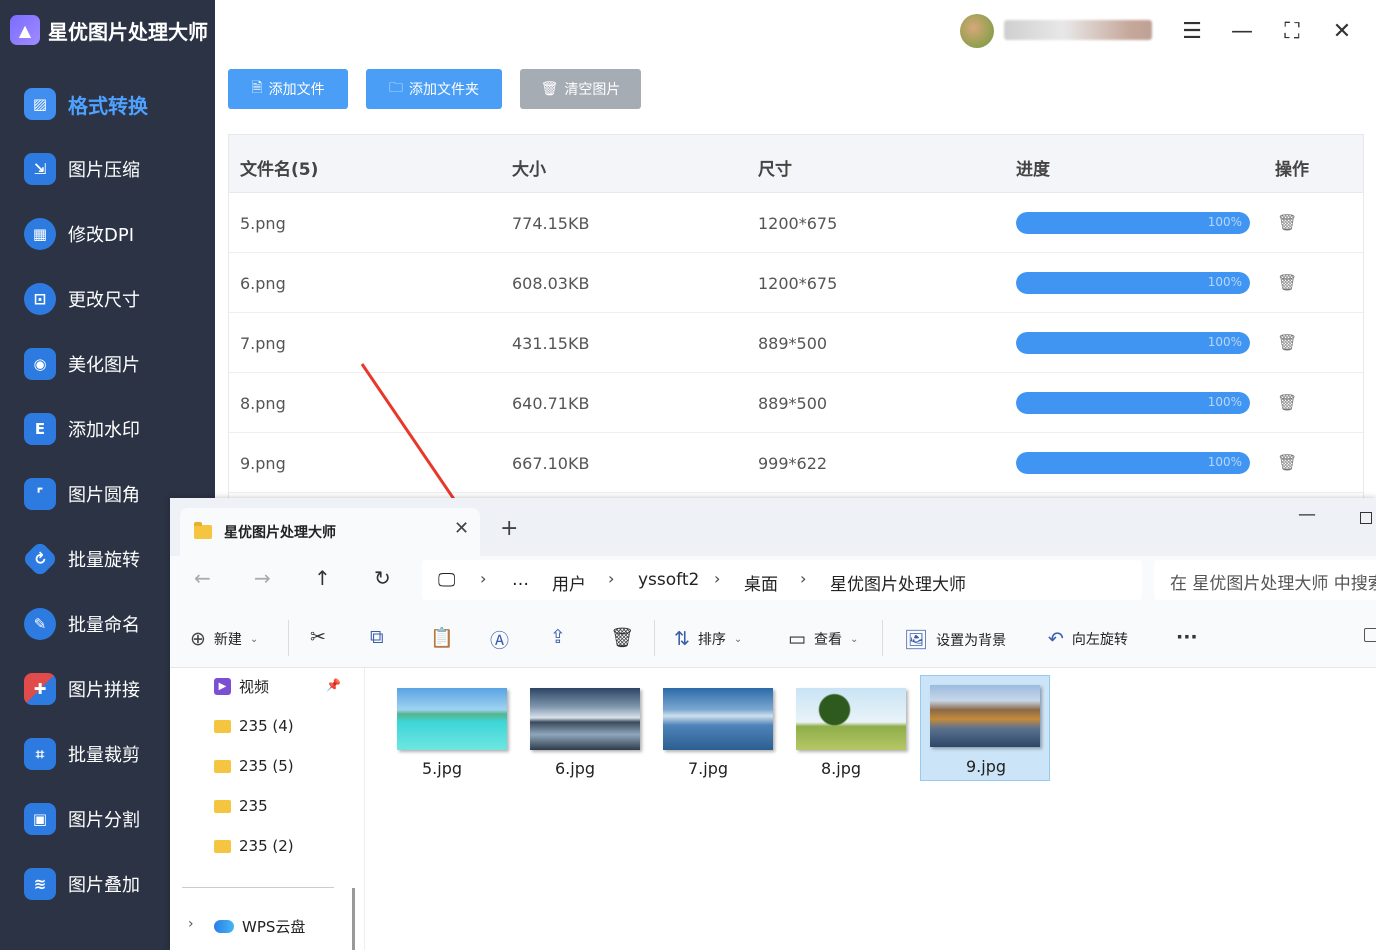  I want to click on rotate-left-button: ↶ 向左旋转, so click(1088, 639).